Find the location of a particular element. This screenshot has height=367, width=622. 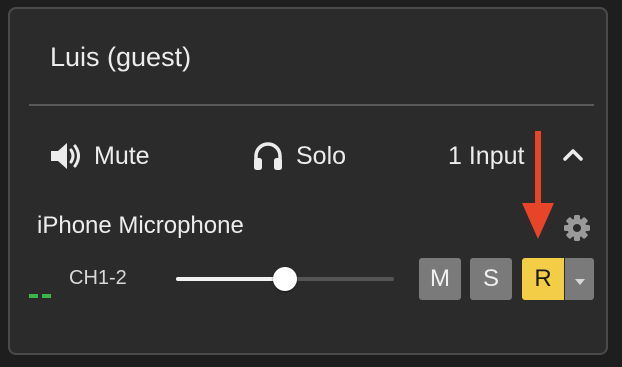

annotation-arrow-icon is located at coordinates (538, 188).